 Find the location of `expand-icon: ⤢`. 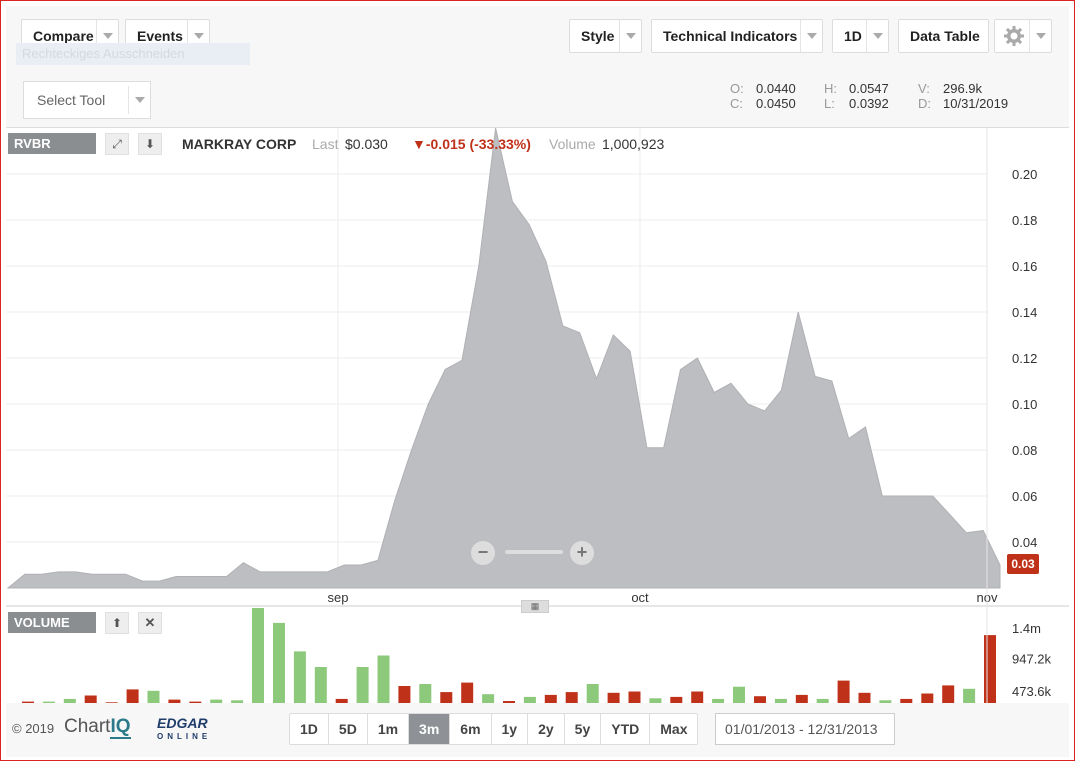

expand-icon: ⤢ is located at coordinates (117, 144).